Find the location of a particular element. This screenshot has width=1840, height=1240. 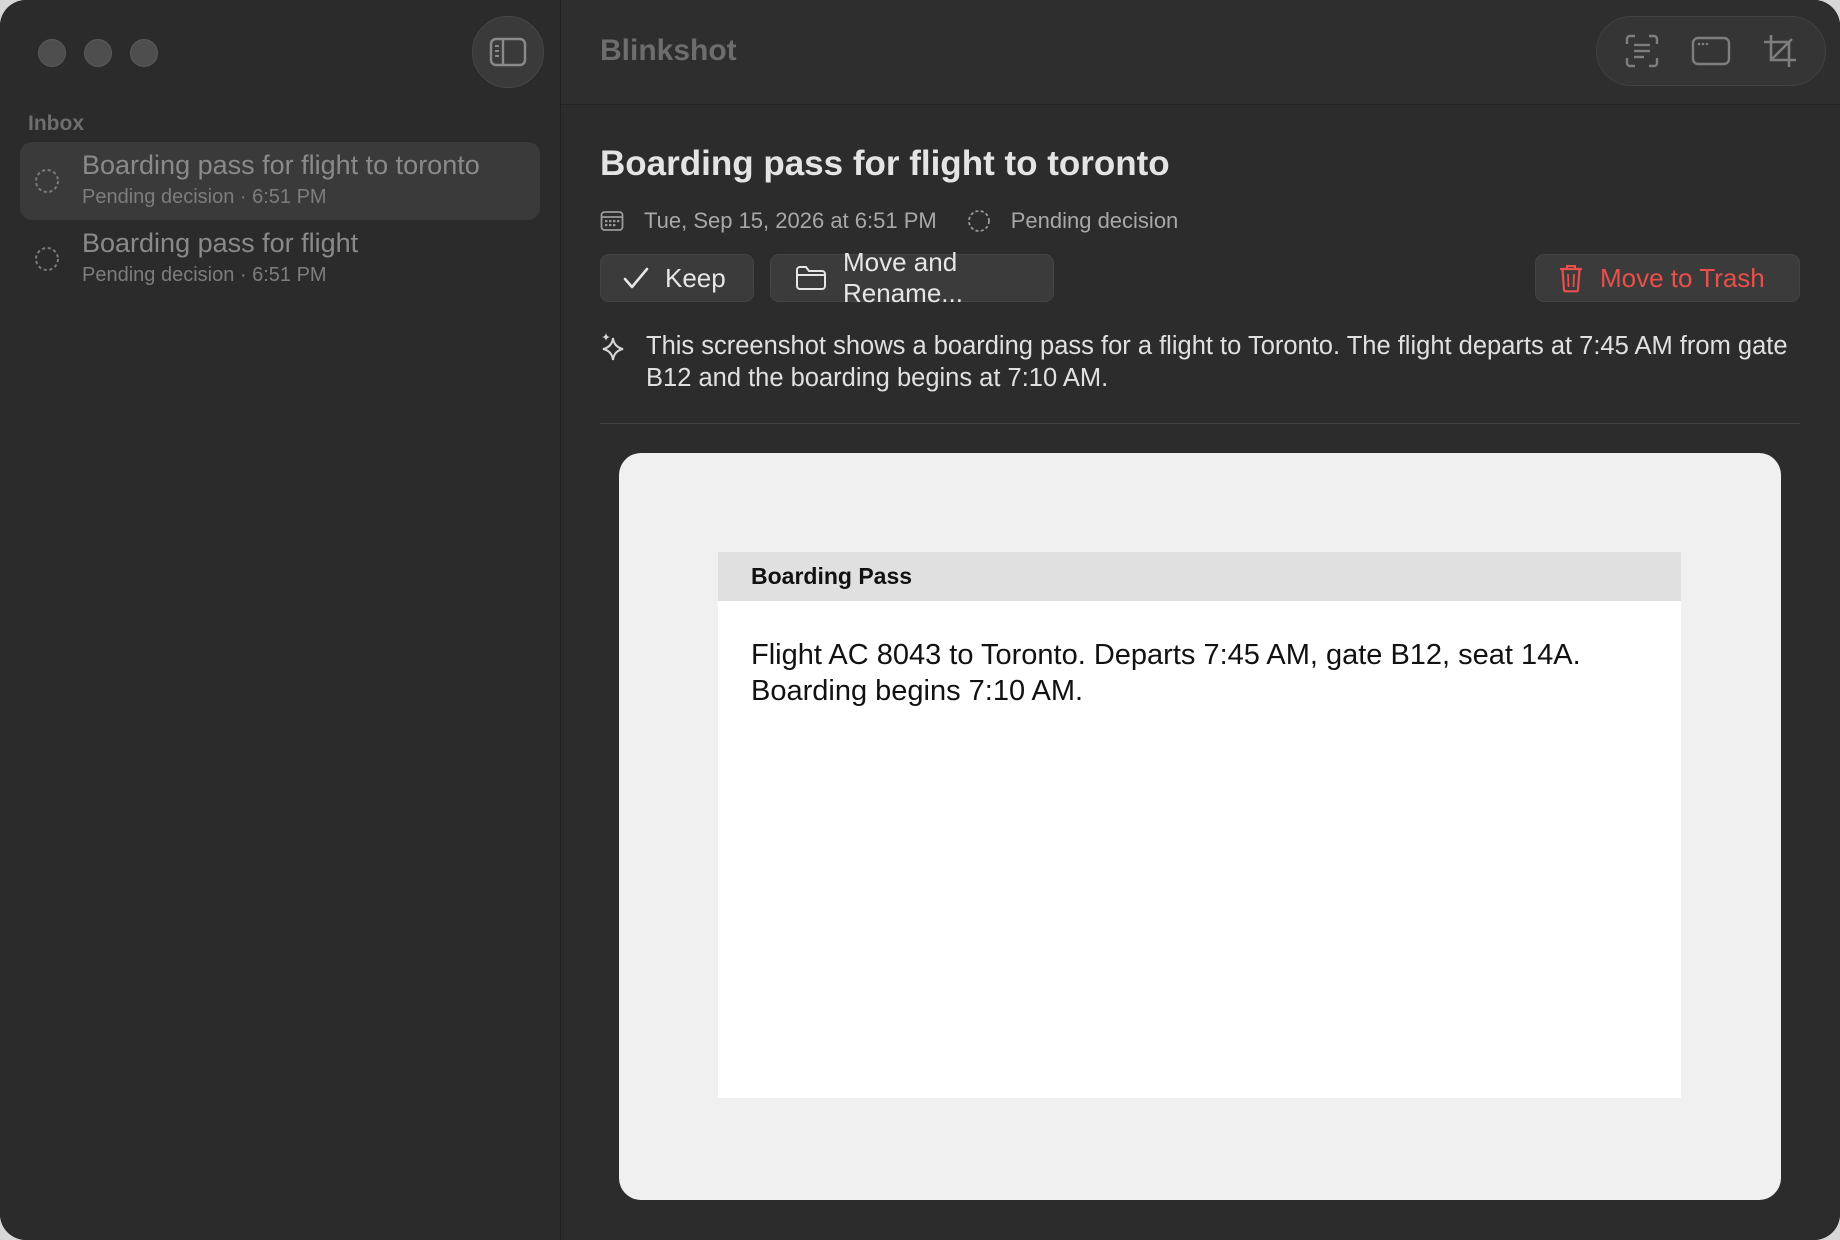

trash-button-label: Move to Trash is located at coordinates (1682, 277).